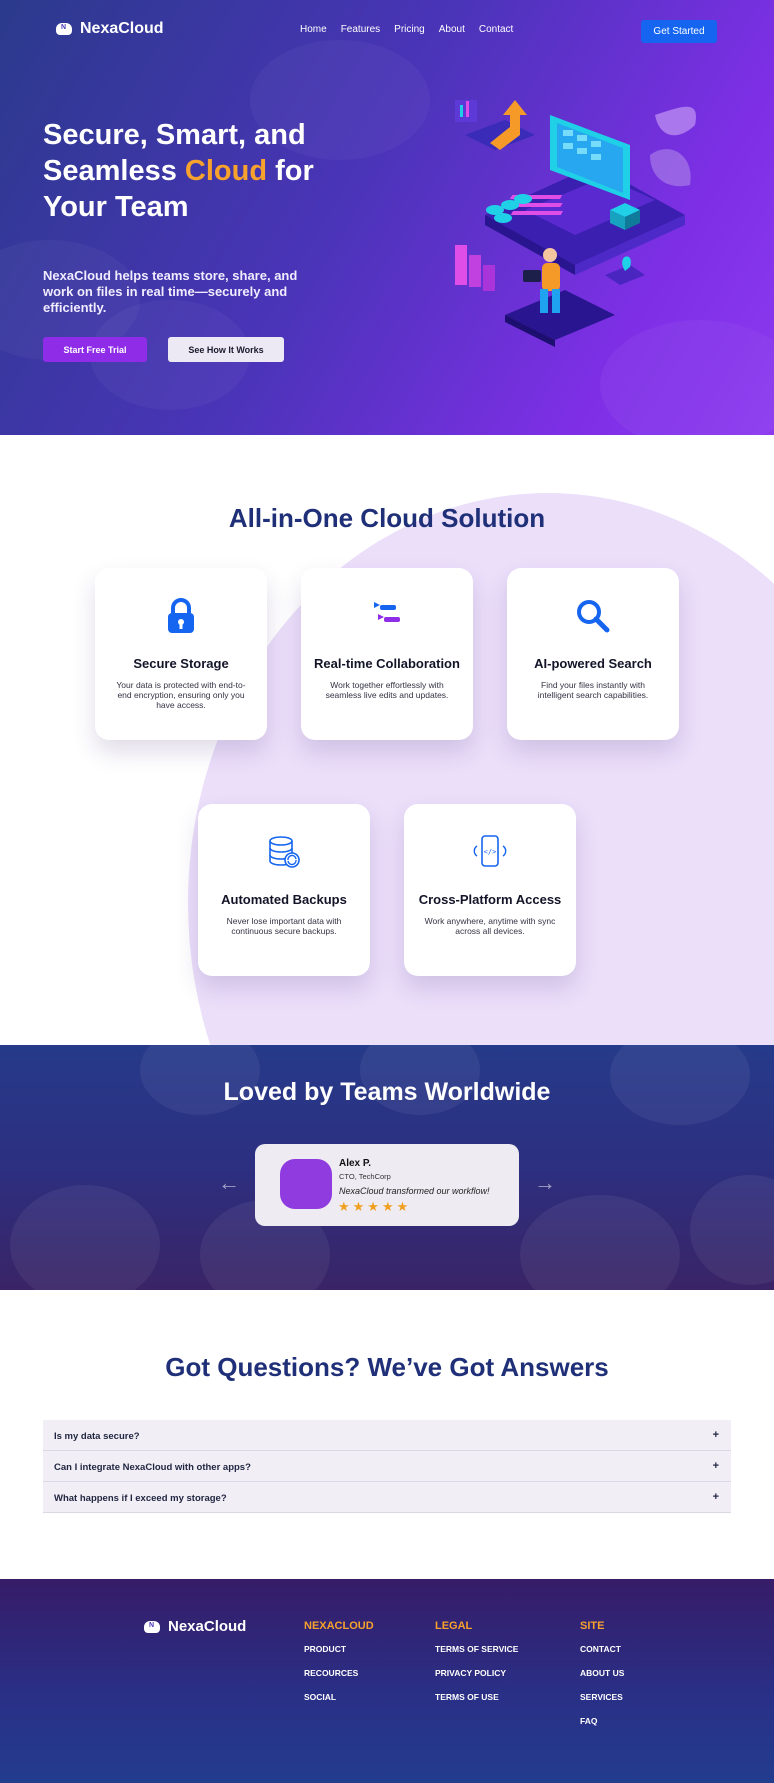 This screenshot has width=774, height=1783. Describe the element at coordinates (181, 663) in the screenshot. I see `feature-title: Secure Storage` at that location.